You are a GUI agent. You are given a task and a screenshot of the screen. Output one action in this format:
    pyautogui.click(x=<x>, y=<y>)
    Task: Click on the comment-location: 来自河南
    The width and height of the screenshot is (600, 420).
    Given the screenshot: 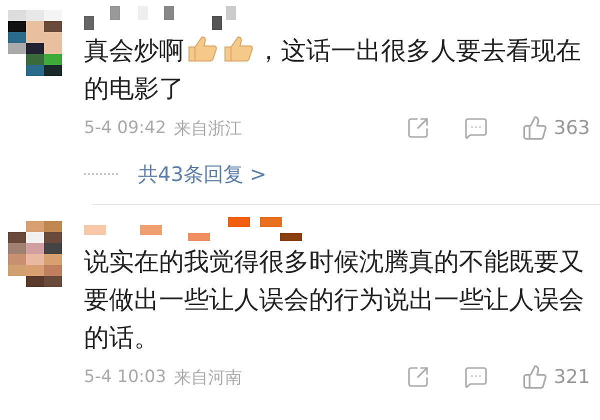 What is the action you would take?
    pyautogui.click(x=208, y=377)
    